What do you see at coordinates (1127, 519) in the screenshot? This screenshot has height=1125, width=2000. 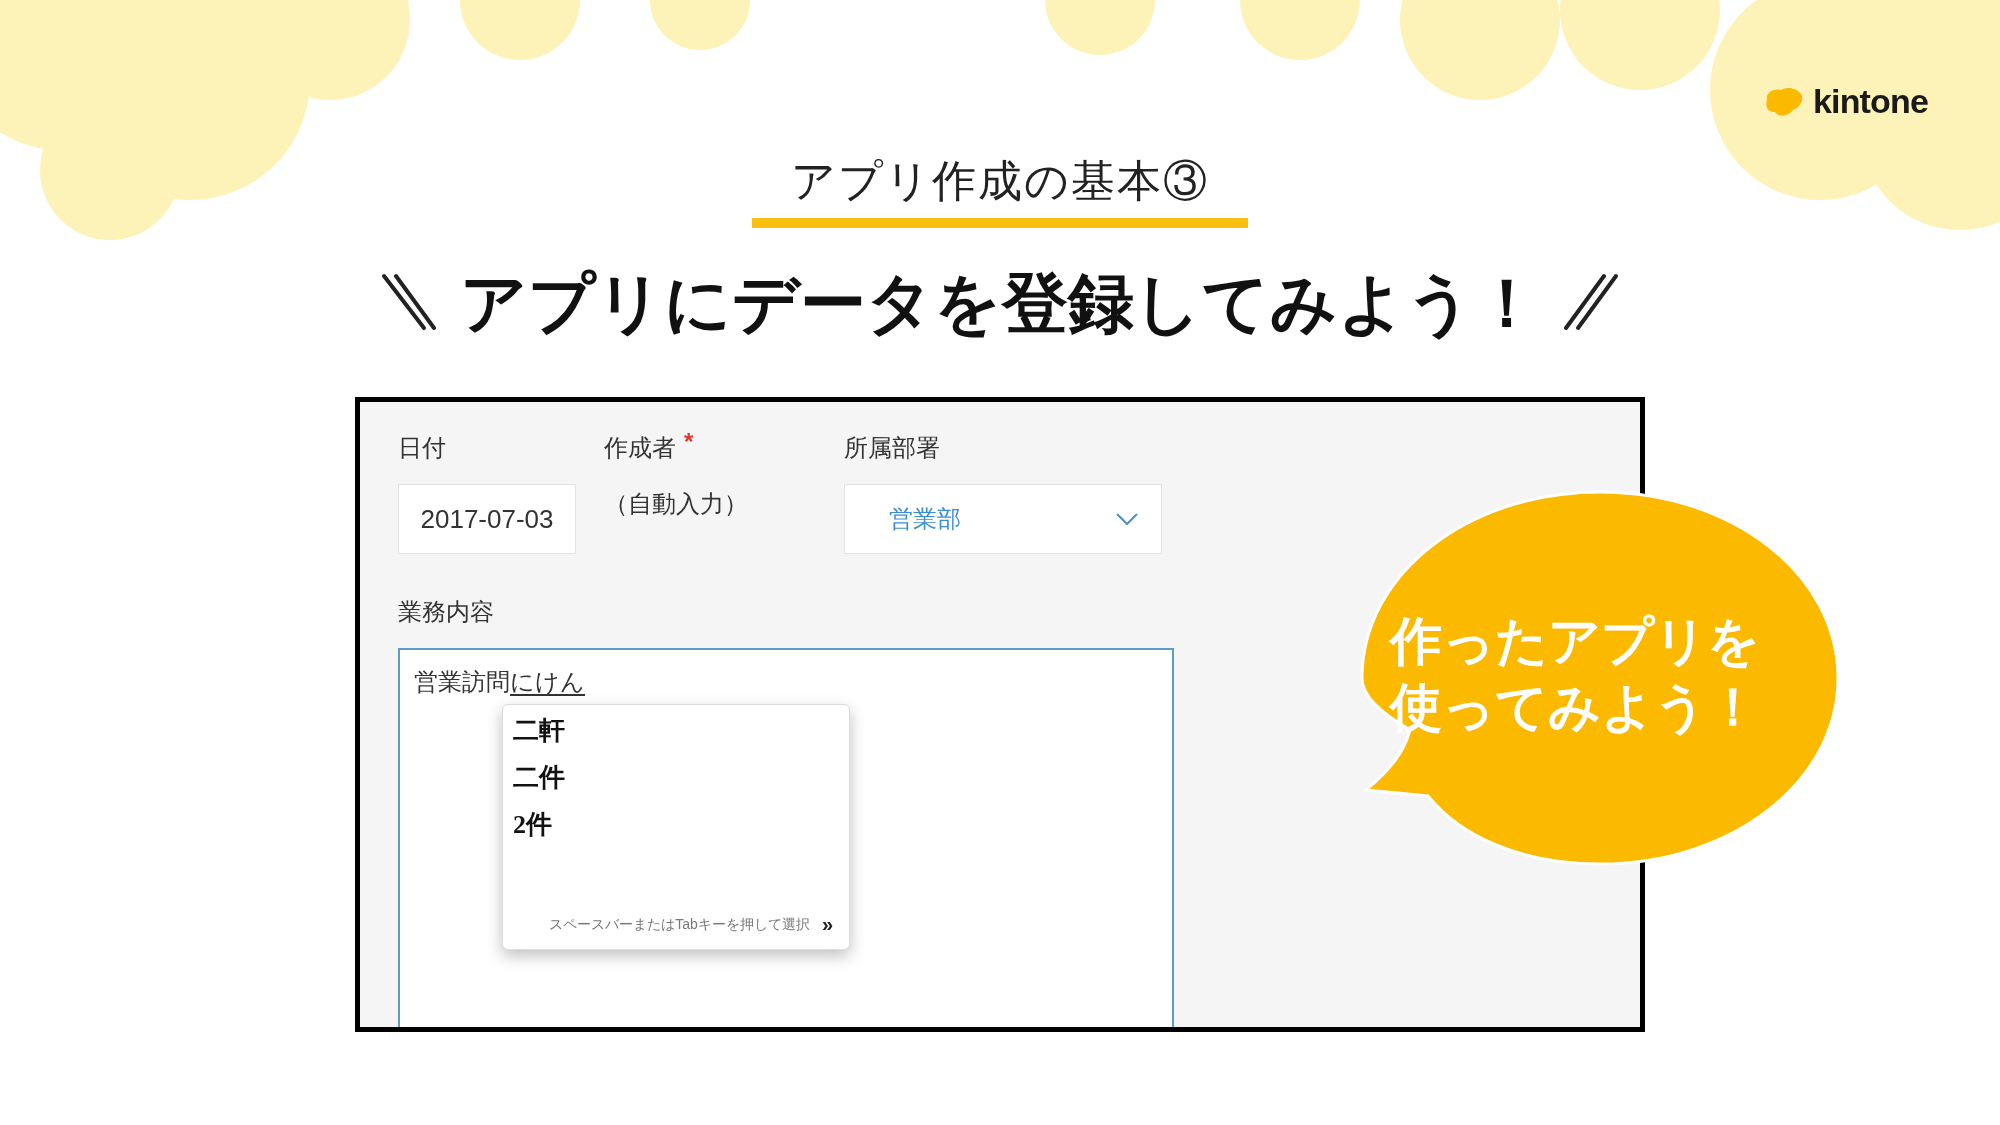 I see `chevron-down-icon` at bounding box center [1127, 519].